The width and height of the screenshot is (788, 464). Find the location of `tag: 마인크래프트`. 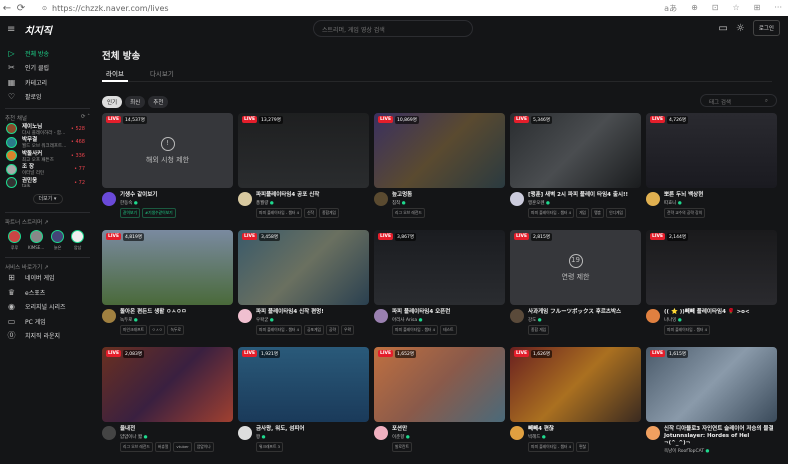

tag: 마인크래프트 is located at coordinates (133, 330).